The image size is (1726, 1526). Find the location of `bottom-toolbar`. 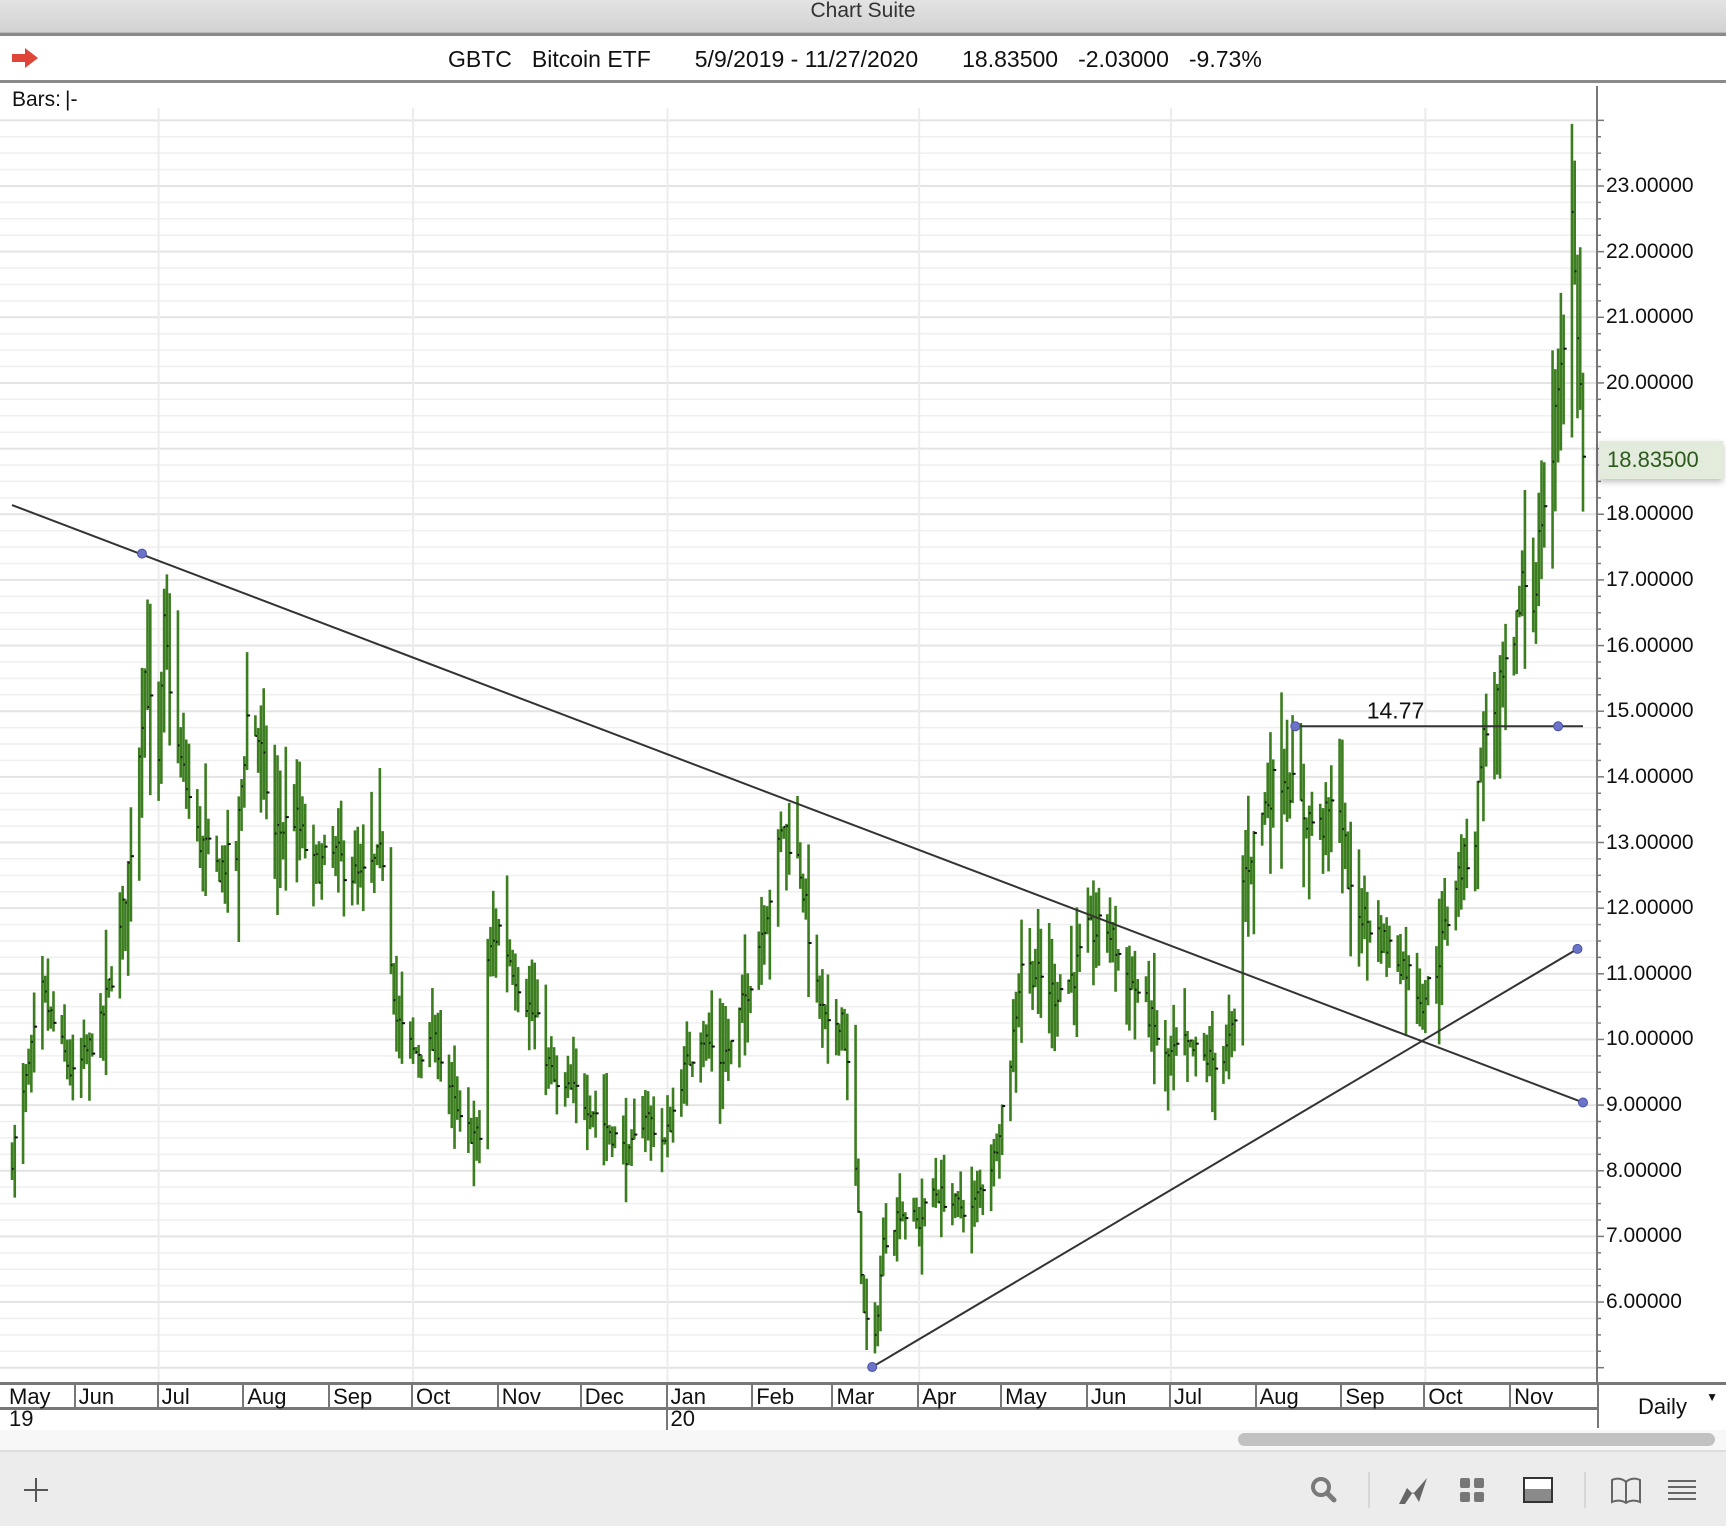

bottom-toolbar is located at coordinates (863, 1489).